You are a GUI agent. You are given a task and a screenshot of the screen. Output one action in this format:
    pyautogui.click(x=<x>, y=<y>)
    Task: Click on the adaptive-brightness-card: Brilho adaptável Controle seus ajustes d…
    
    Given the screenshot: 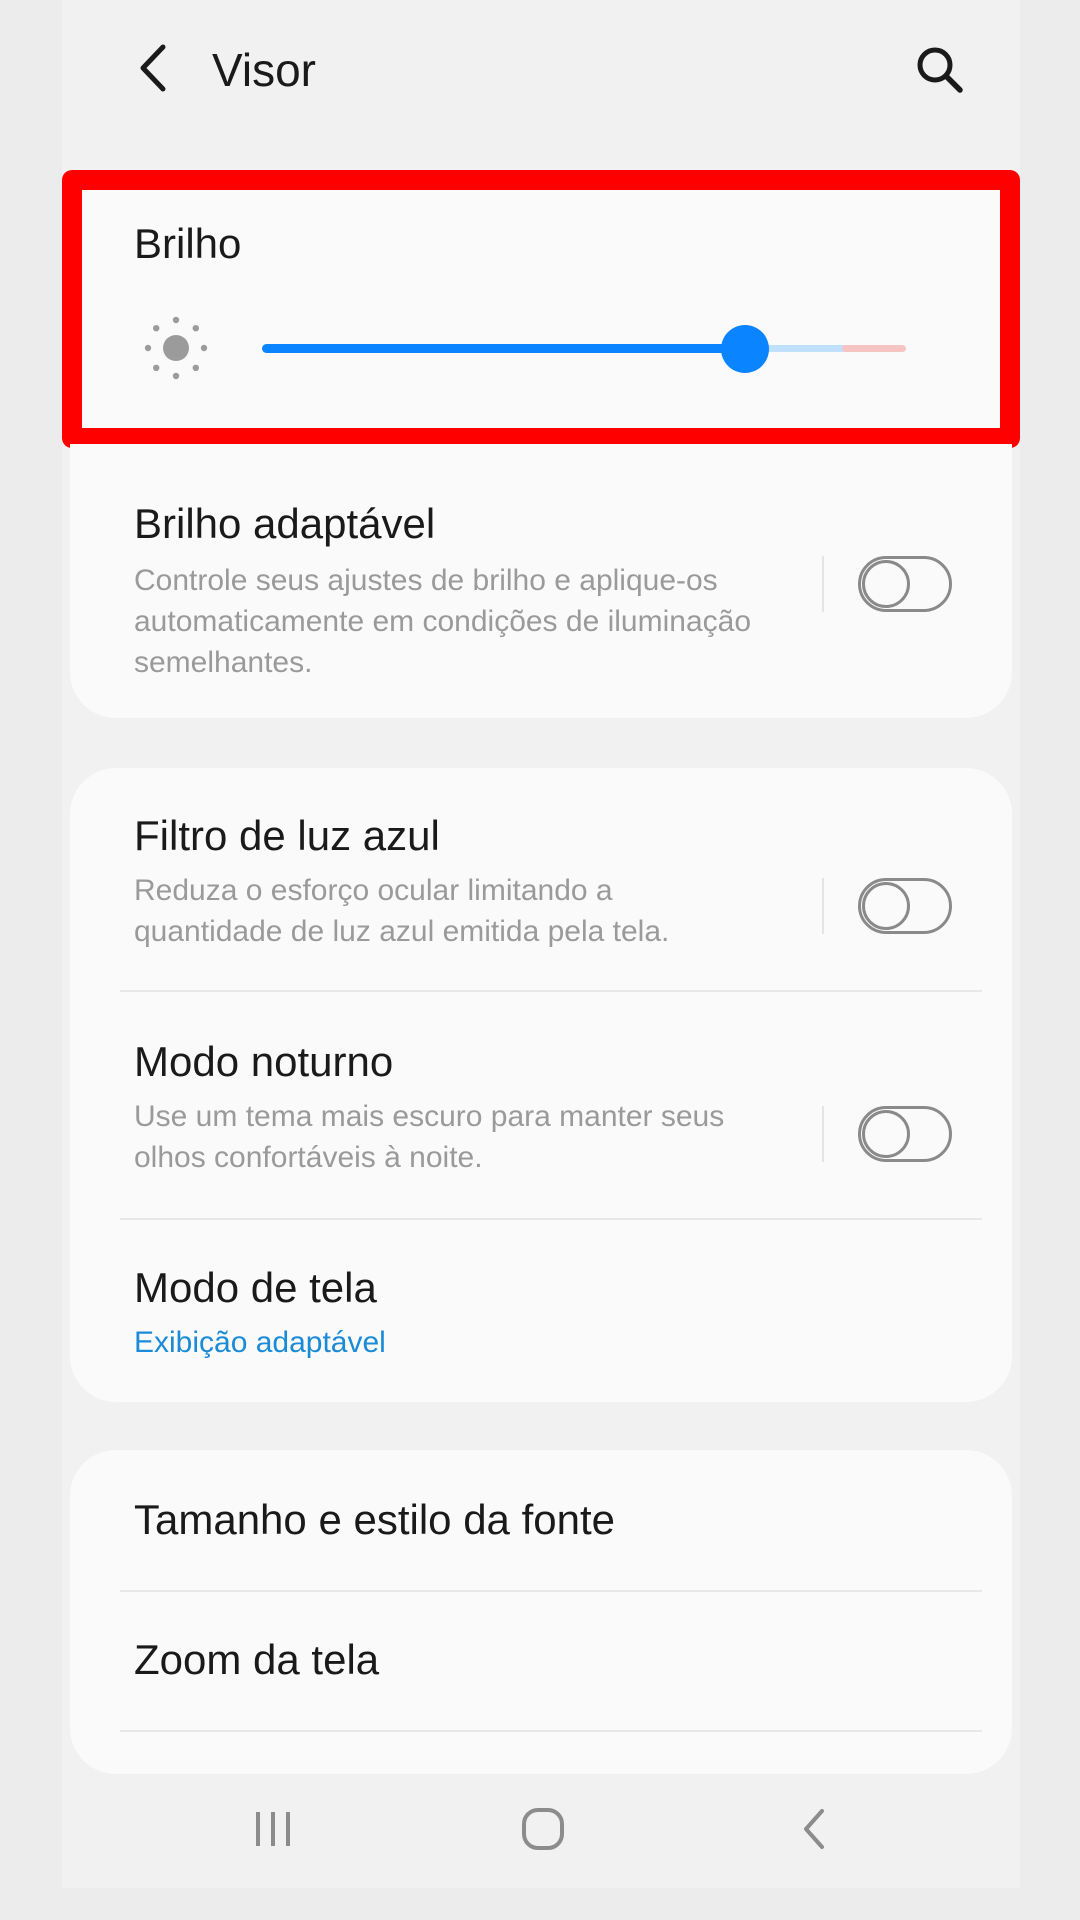 What is the action you would take?
    pyautogui.click(x=541, y=581)
    